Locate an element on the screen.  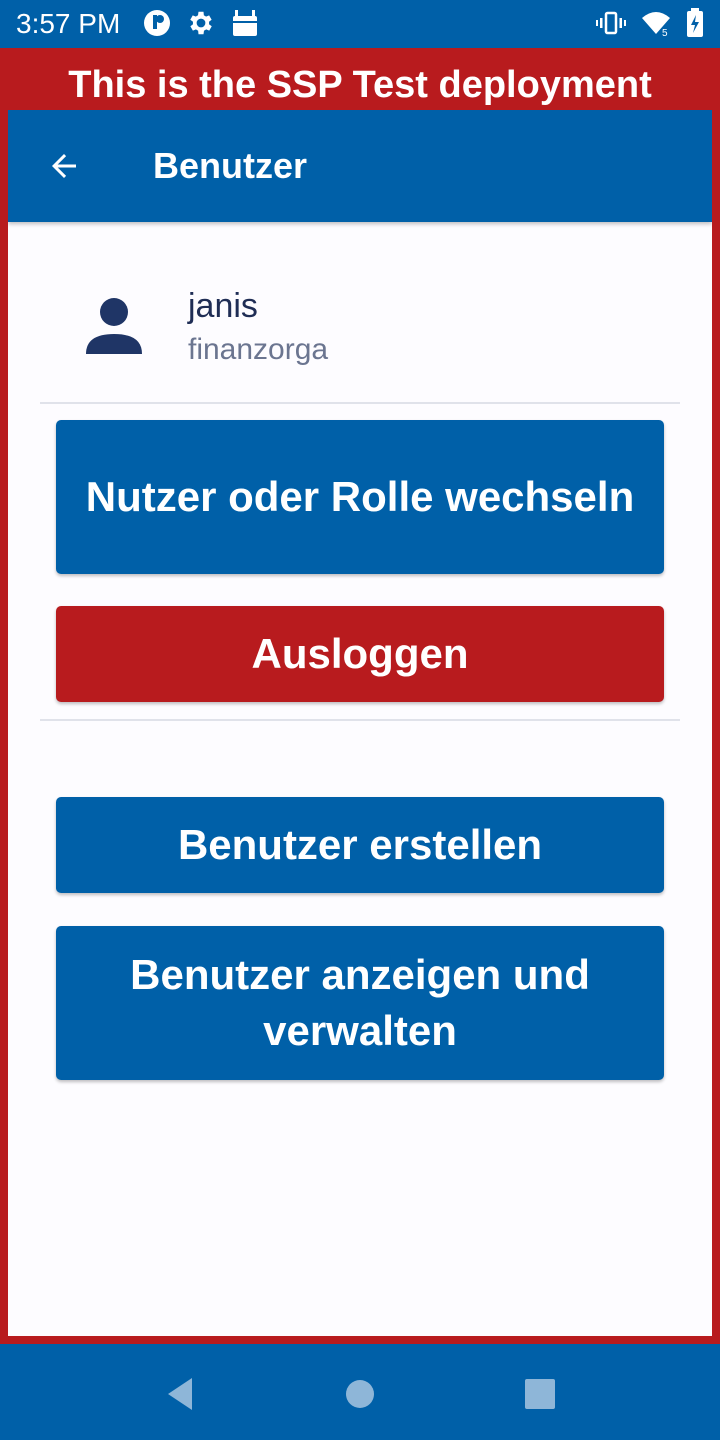
logout-button: Ausloggen is located at coordinates (360, 654).